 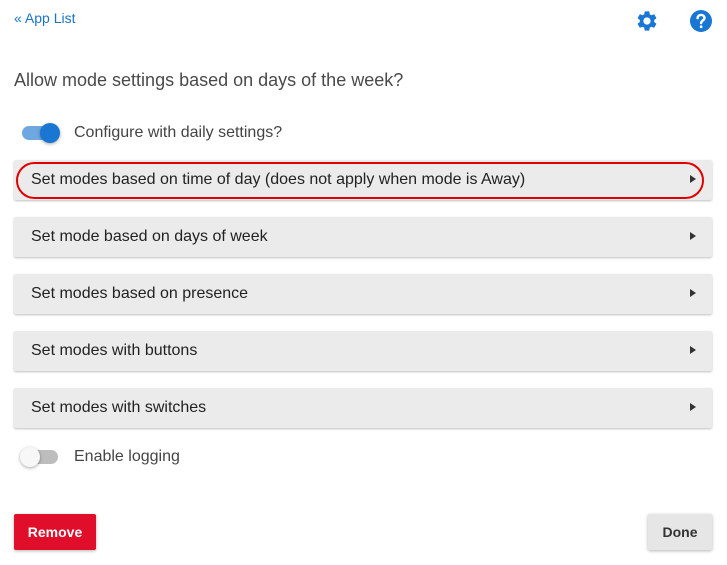 I want to click on section-days-of-week: Set mode based on days of week, so click(x=363, y=237).